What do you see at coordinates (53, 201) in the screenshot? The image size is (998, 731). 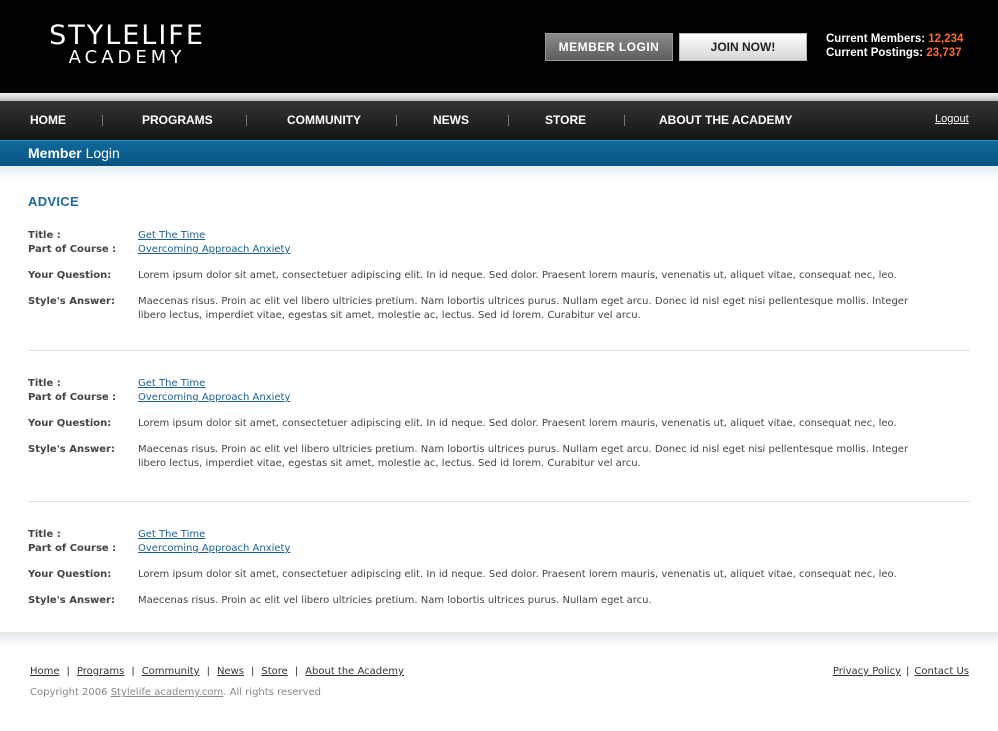 I see `section-title: ADVICE` at bounding box center [53, 201].